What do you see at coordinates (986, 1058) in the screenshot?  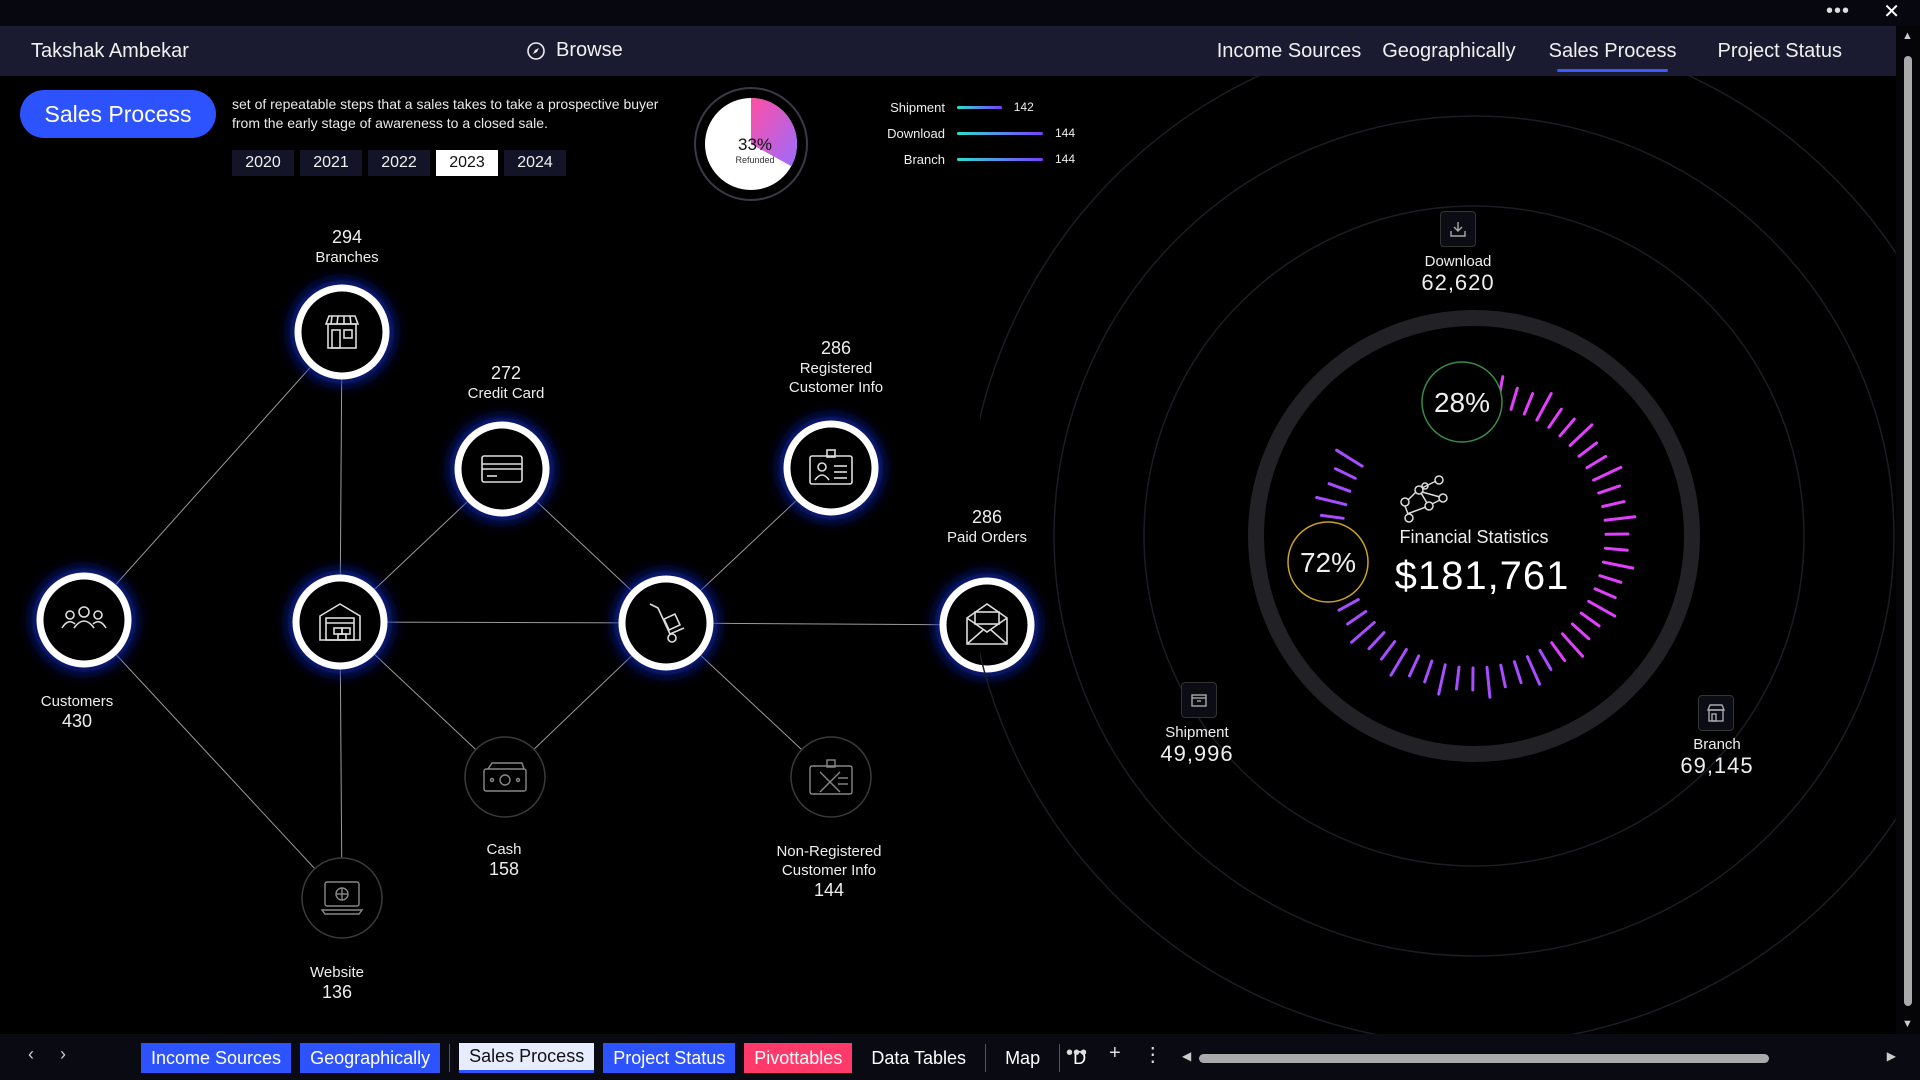 I see `tab-divider` at bounding box center [986, 1058].